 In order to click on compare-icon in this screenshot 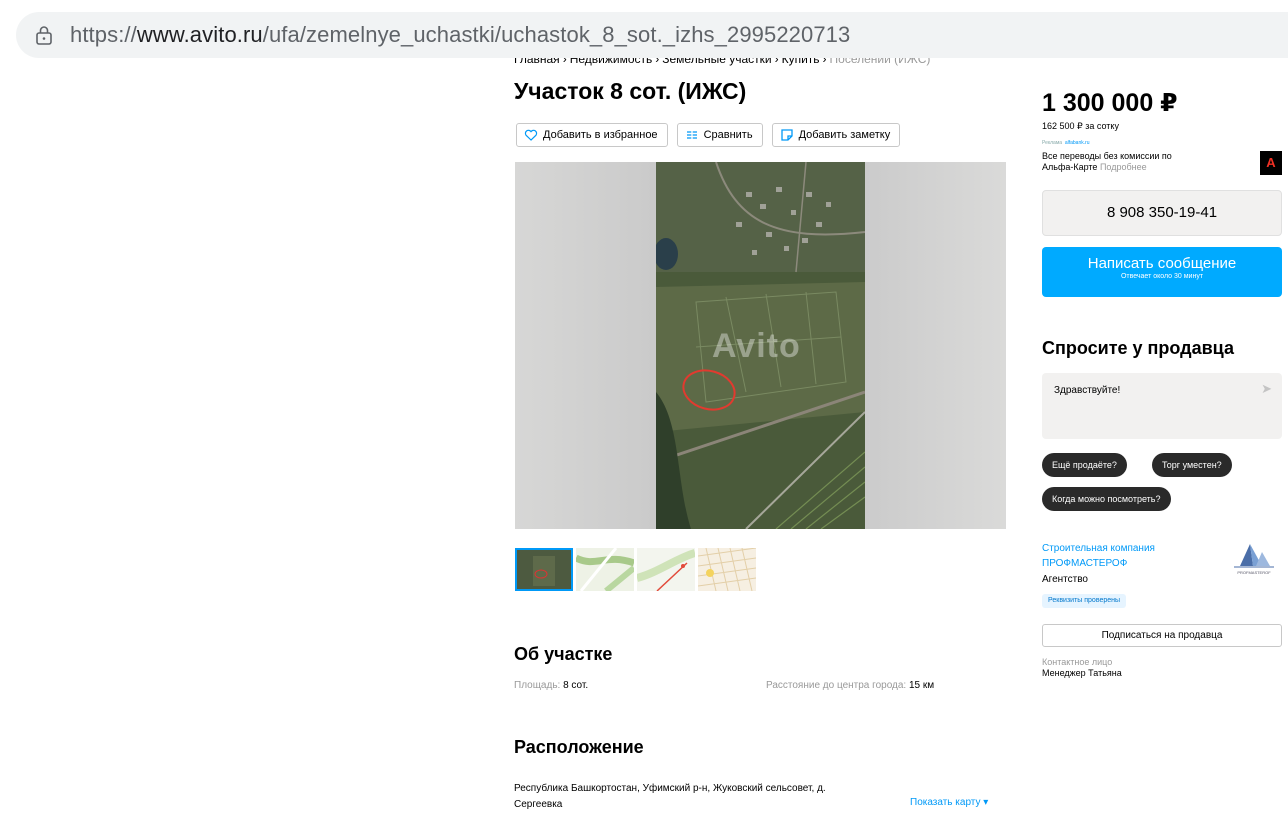, I will do `click(691, 135)`.